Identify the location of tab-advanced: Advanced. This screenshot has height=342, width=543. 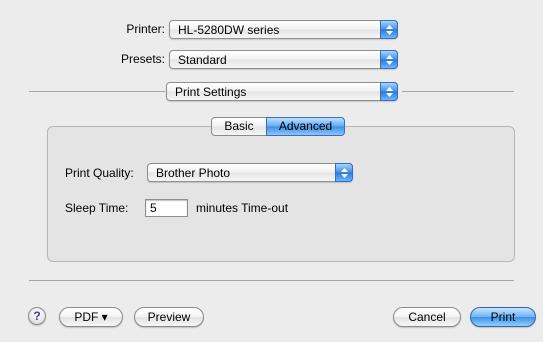
(305, 126).